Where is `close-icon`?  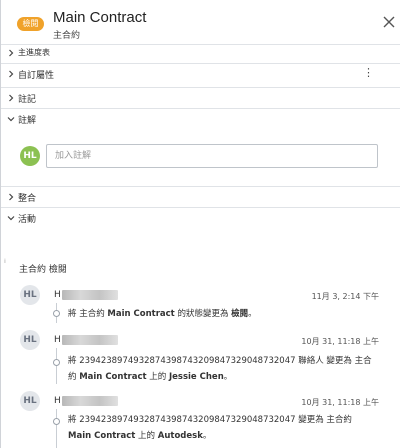
close-icon is located at coordinates (389, 22).